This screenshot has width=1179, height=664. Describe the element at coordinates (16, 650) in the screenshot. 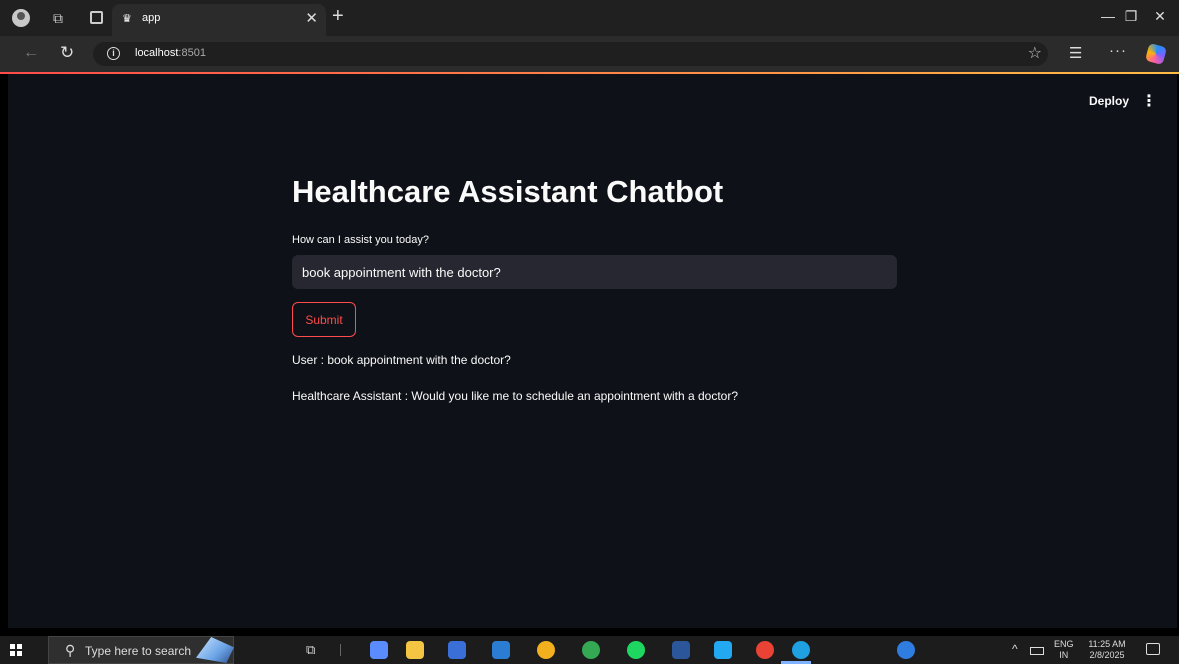

I see `windows-start-icon` at that location.